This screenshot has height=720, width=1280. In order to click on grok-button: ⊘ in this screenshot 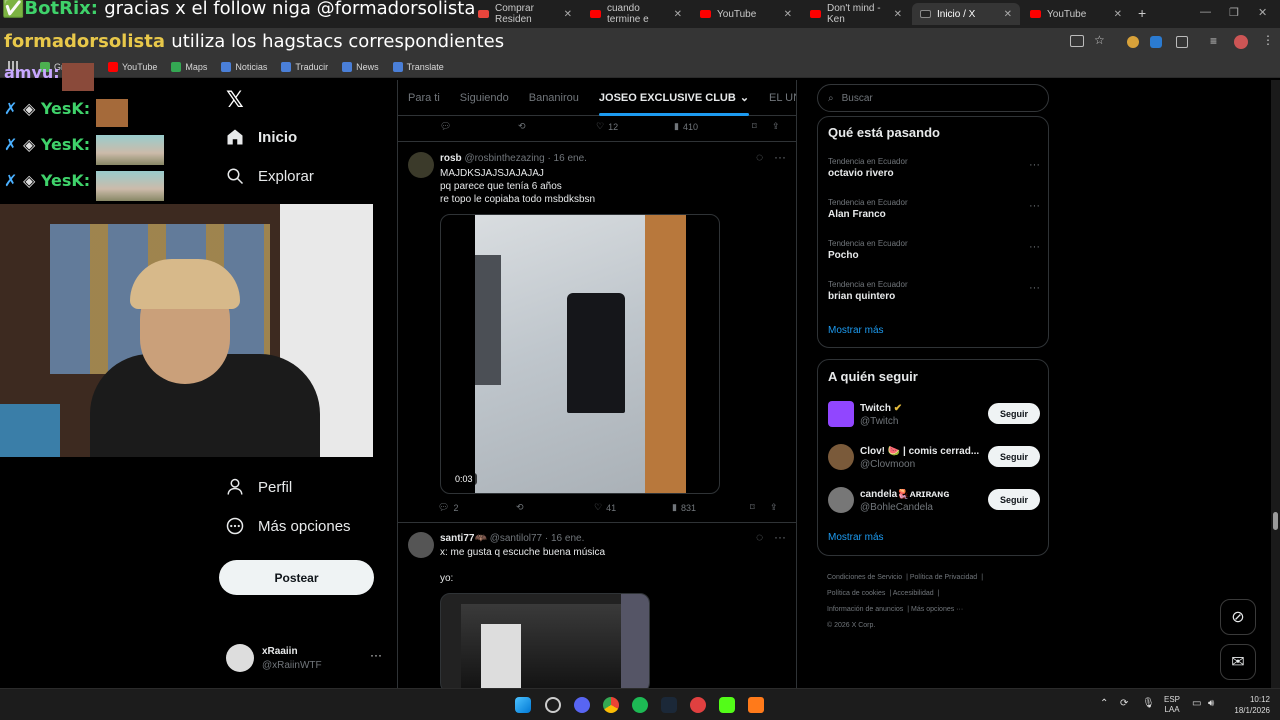, I will do `click(1238, 617)`.